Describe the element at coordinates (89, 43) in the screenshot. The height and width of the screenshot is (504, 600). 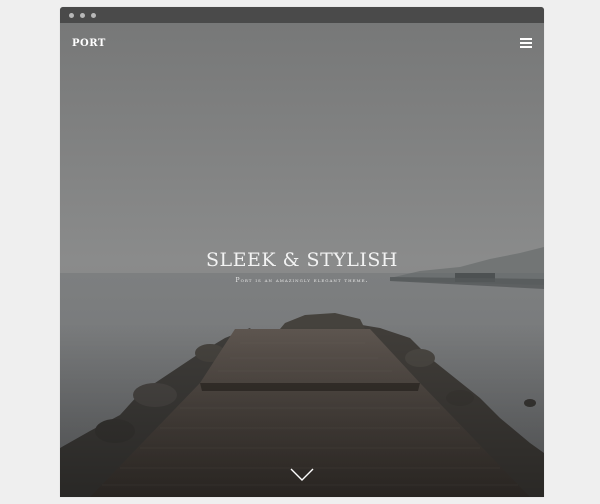
I see `site-logo: PORT` at that location.